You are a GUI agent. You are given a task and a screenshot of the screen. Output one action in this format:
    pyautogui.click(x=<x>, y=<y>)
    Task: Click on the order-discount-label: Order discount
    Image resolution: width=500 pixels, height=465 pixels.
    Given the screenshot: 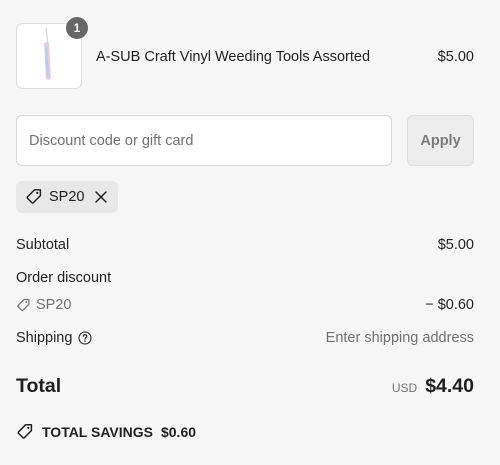 What is the action you would take?
    pyautogui.click(x=64, y=278)
    